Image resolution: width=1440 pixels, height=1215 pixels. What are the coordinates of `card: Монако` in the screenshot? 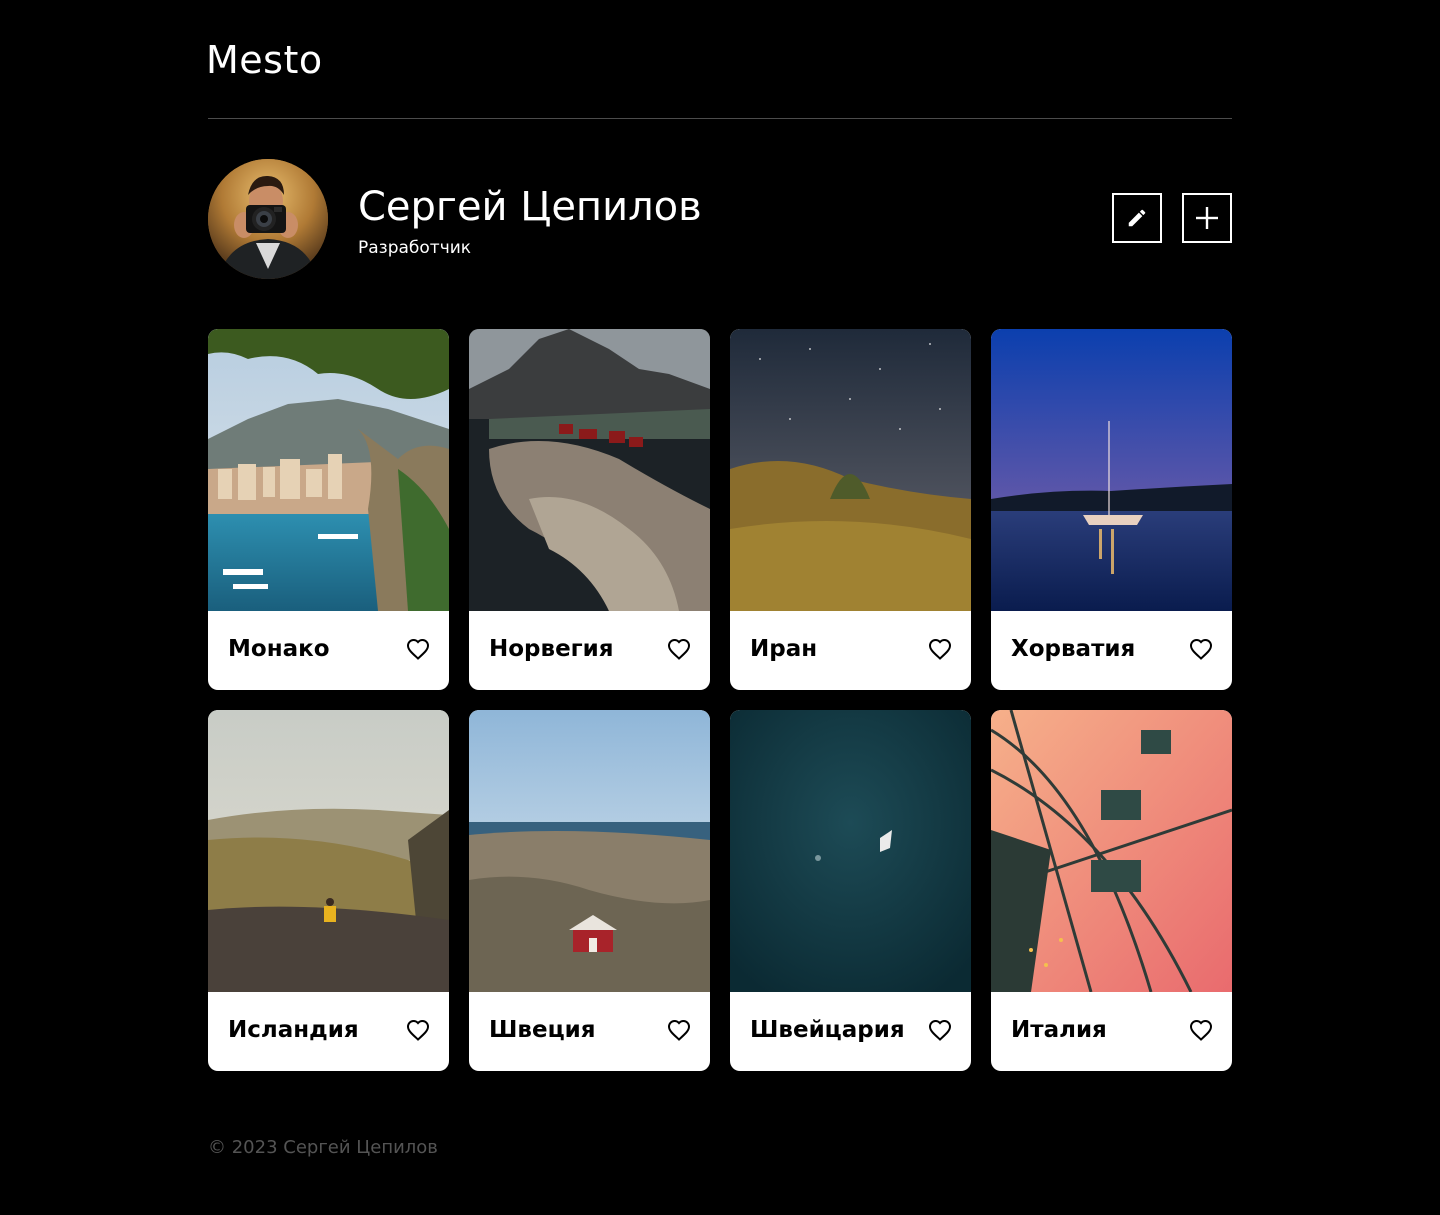 It's located at (328, 509).